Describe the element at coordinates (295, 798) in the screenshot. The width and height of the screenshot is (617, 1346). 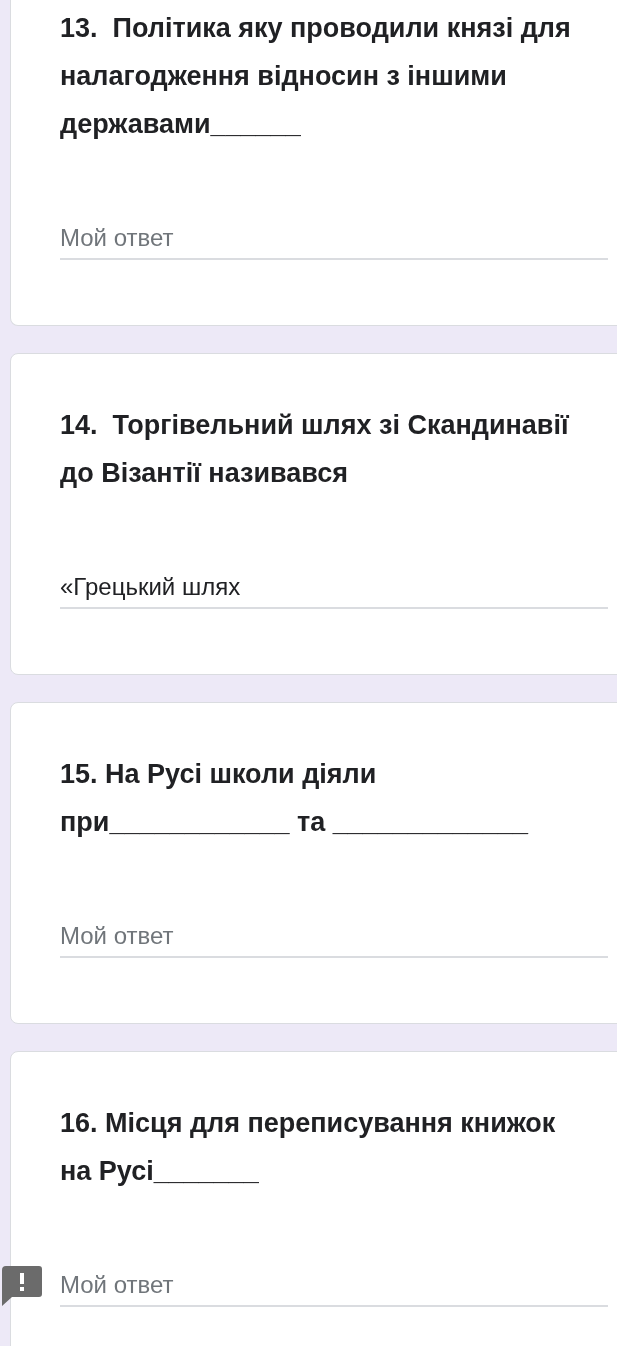
I see `question-title: 15. На Русі школи діяли при____________ та _____________` at that location.